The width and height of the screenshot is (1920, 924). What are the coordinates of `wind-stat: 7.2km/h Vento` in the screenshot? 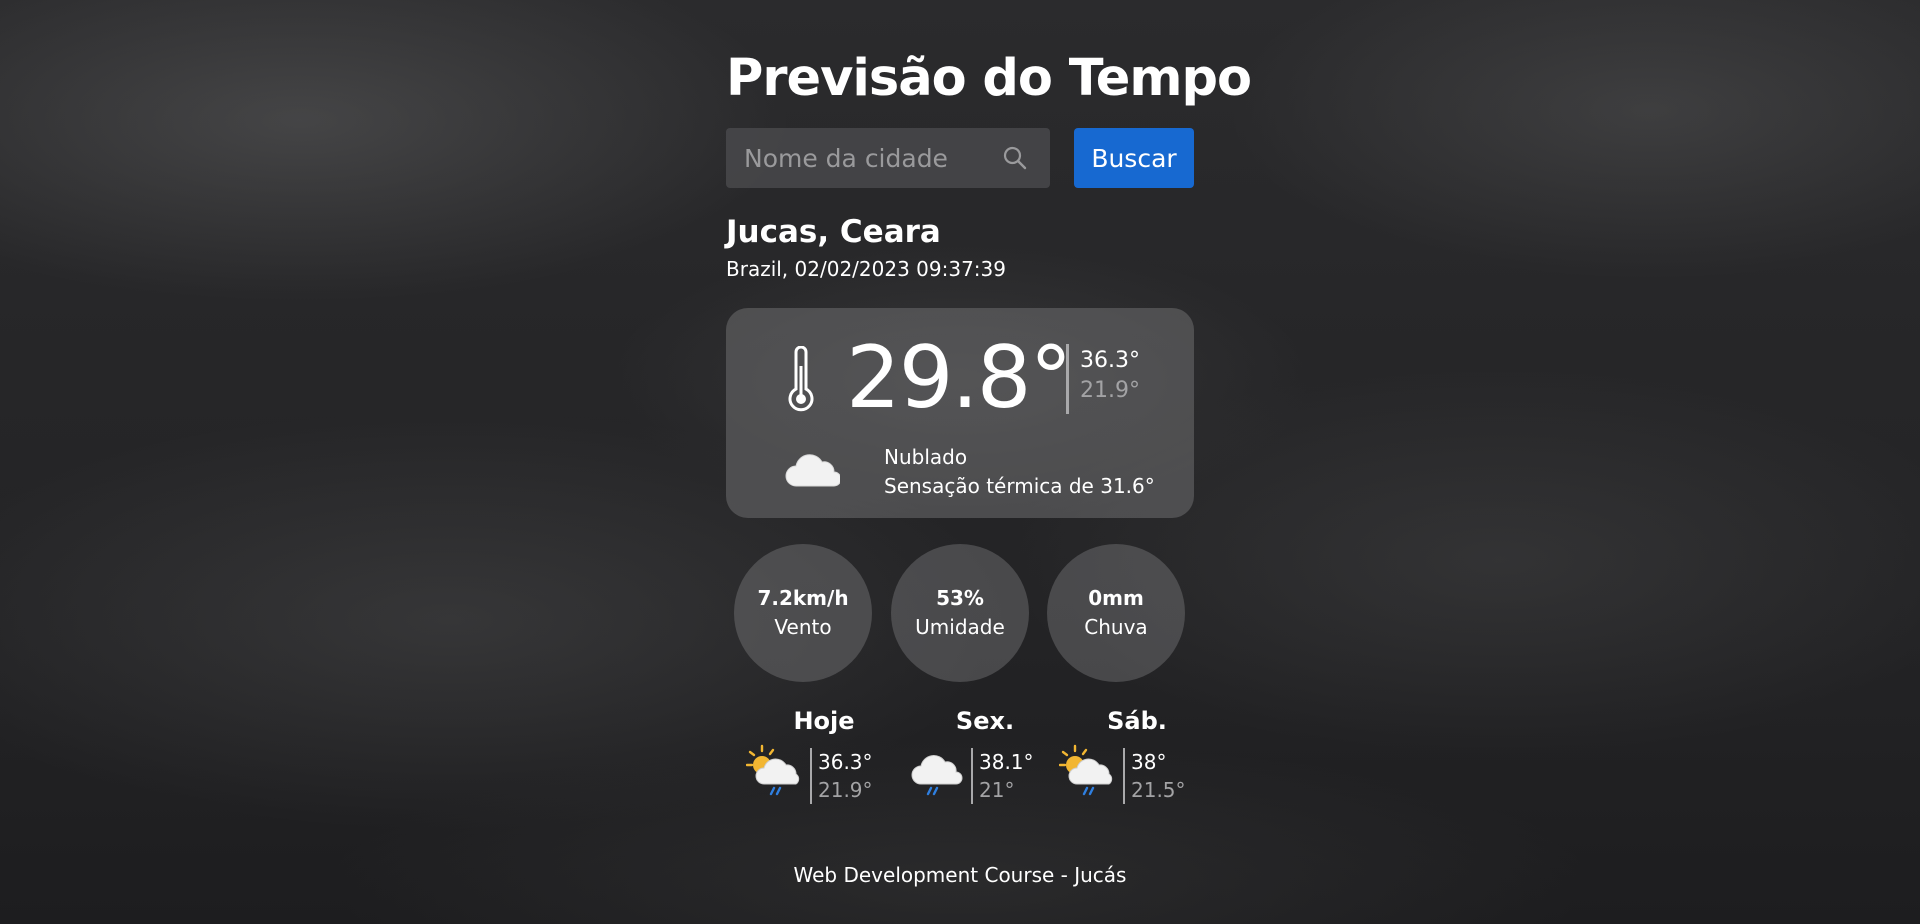 It's located at (803, 613).